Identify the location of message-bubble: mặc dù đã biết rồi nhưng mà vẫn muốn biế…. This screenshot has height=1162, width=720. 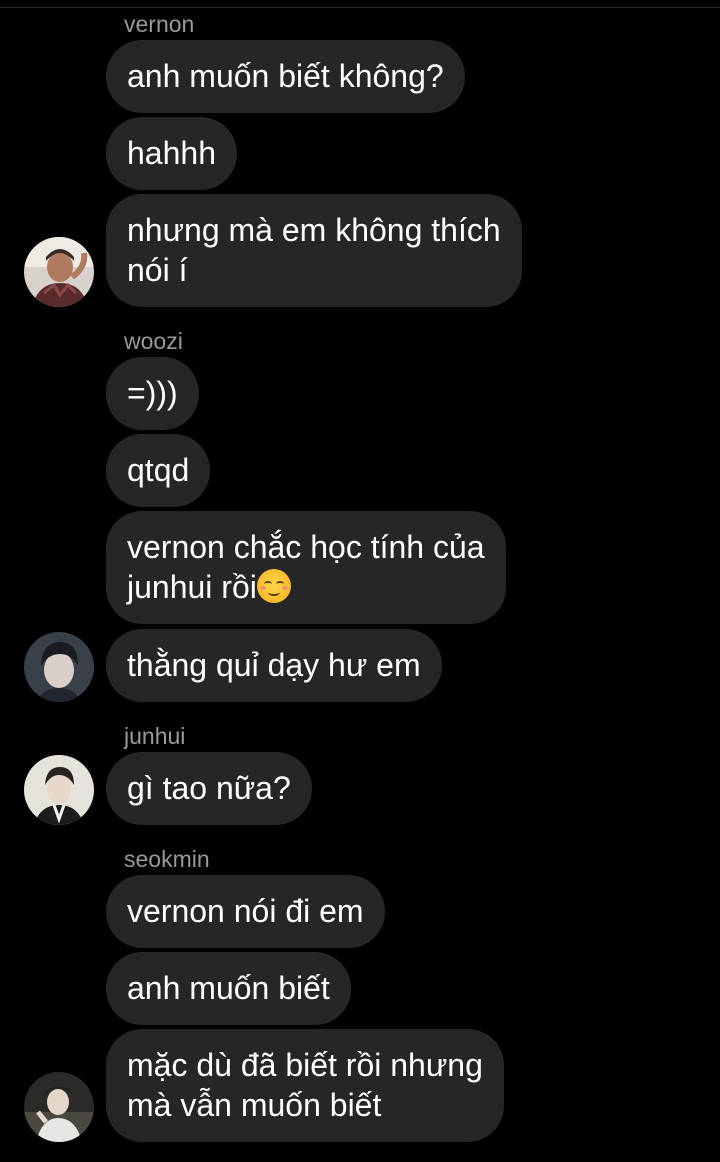
(305, 1085).